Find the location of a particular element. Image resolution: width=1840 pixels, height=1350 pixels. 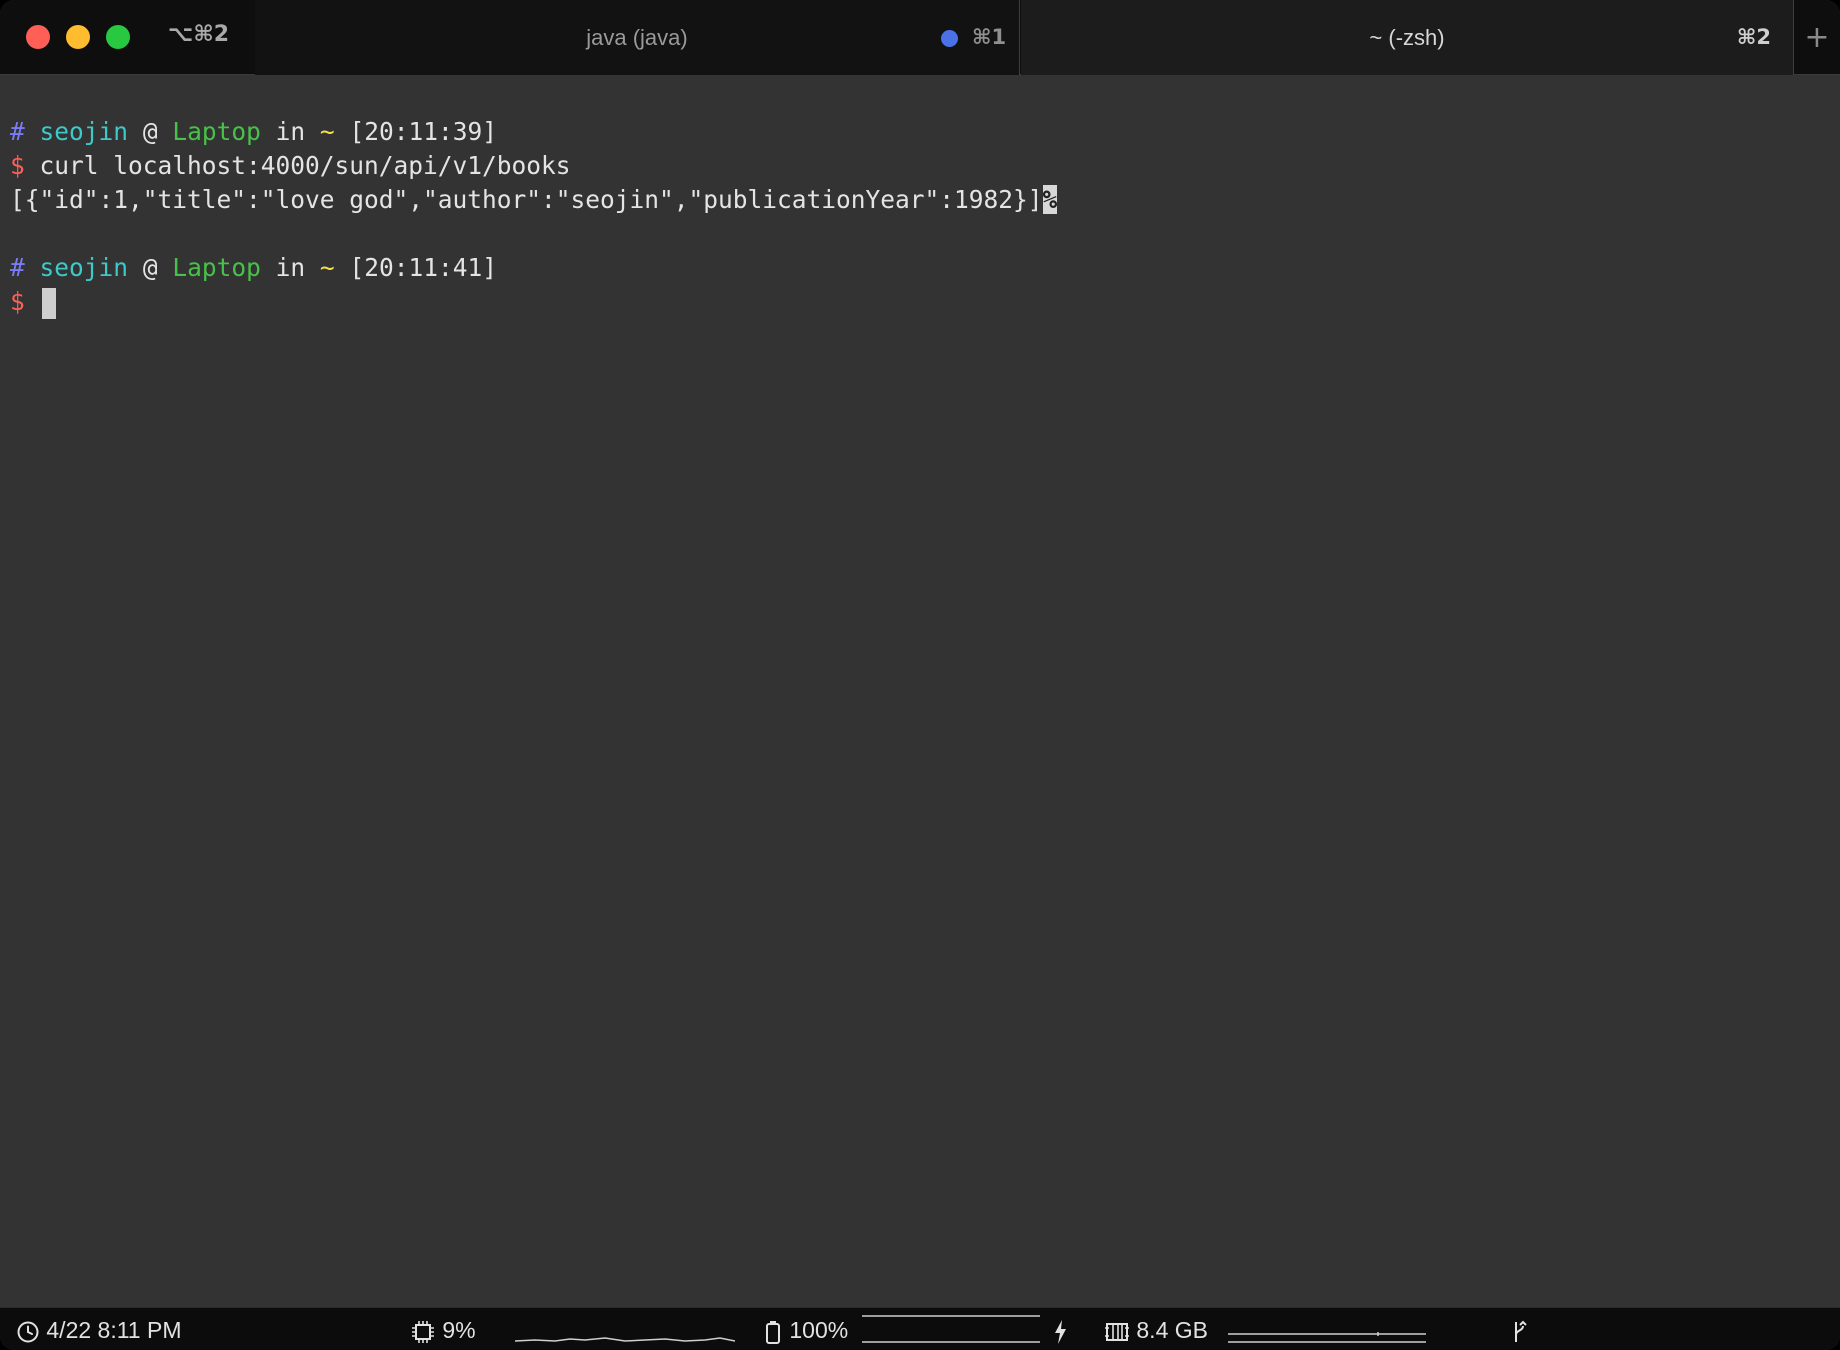

battery-sparkline is located at coordinates (951, 1329).